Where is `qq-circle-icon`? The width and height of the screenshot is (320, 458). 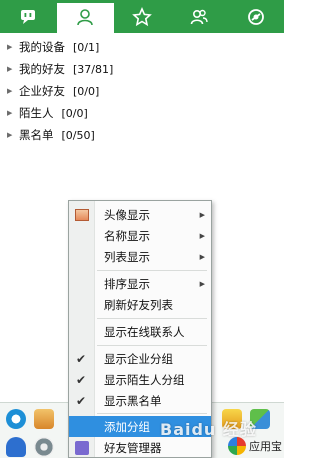
qq-circle-icon is located at coordinates (16, 419).